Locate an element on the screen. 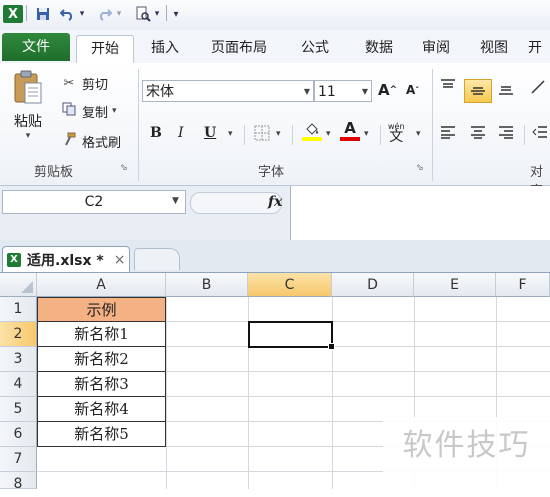  print-dropdown-icon: ▾ is located at coordinates (157, 14).